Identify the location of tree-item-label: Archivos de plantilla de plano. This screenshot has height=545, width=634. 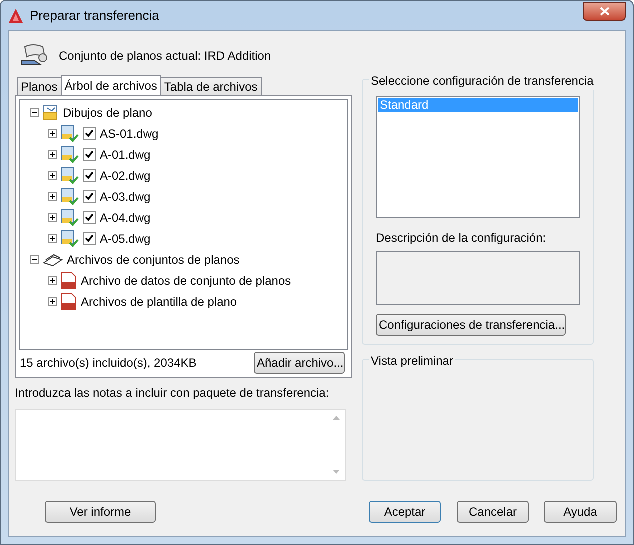
(159, 301).